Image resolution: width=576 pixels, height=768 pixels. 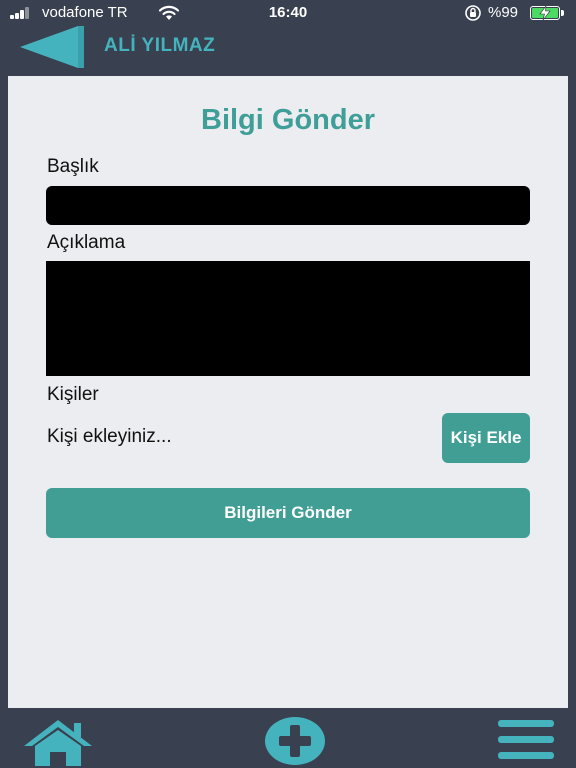 What do you see at coordinates (545, 13) in the screenshot?
I see `battery-icon` at bounding box center [545, 13].